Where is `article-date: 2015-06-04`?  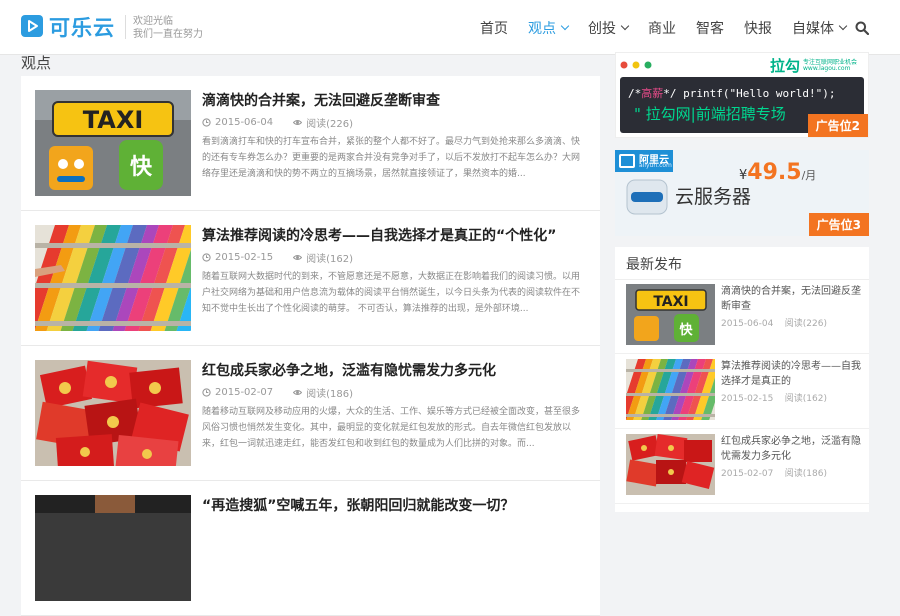 article-date: 2015-06-04 is located at coordinates (244, 122).